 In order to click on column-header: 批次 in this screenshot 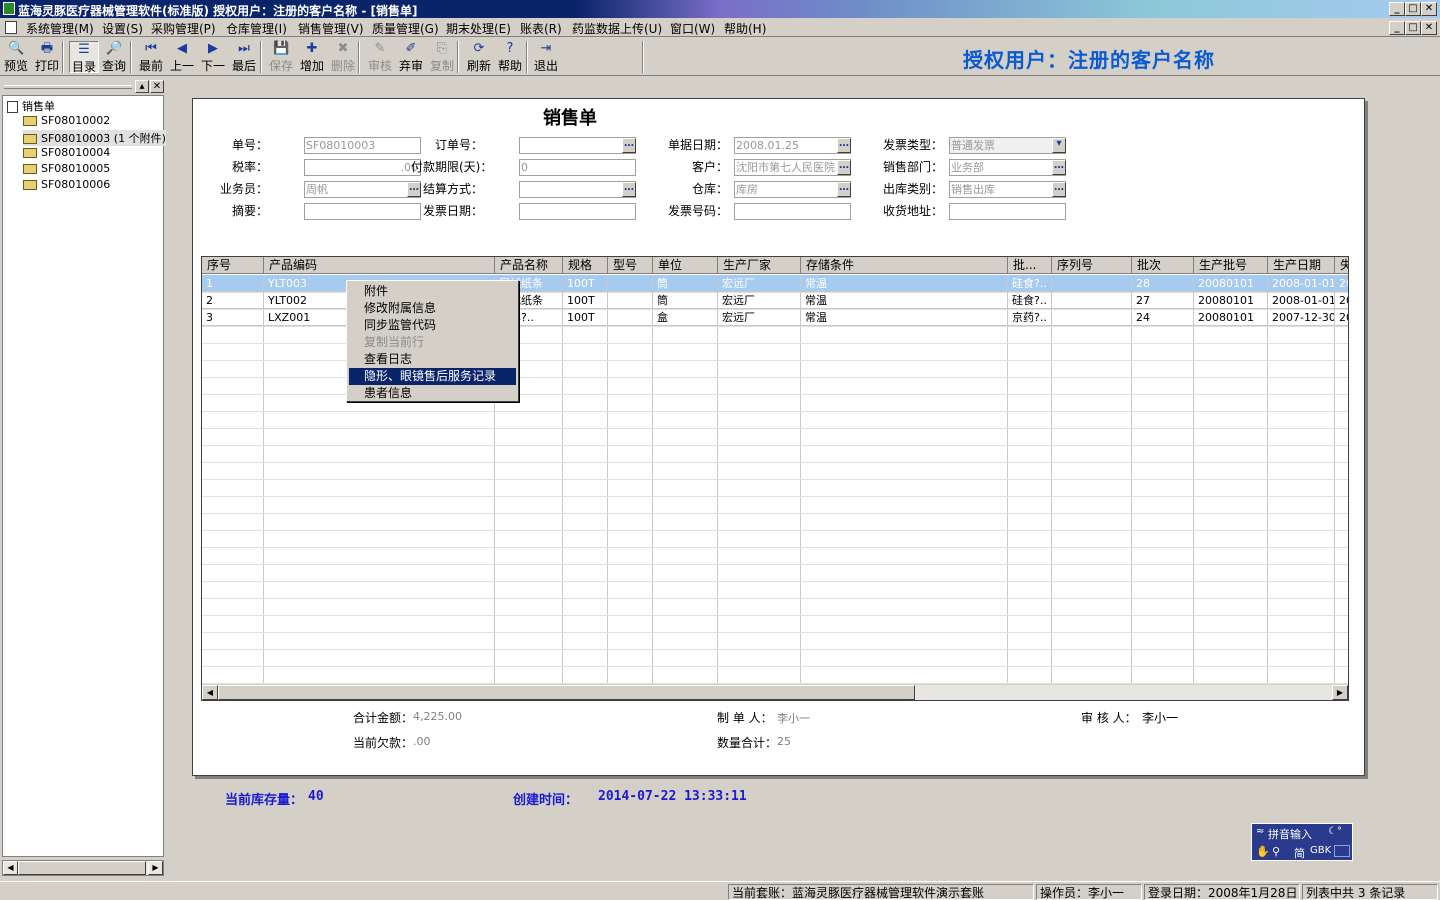, I will do `click(1163, 265)`.